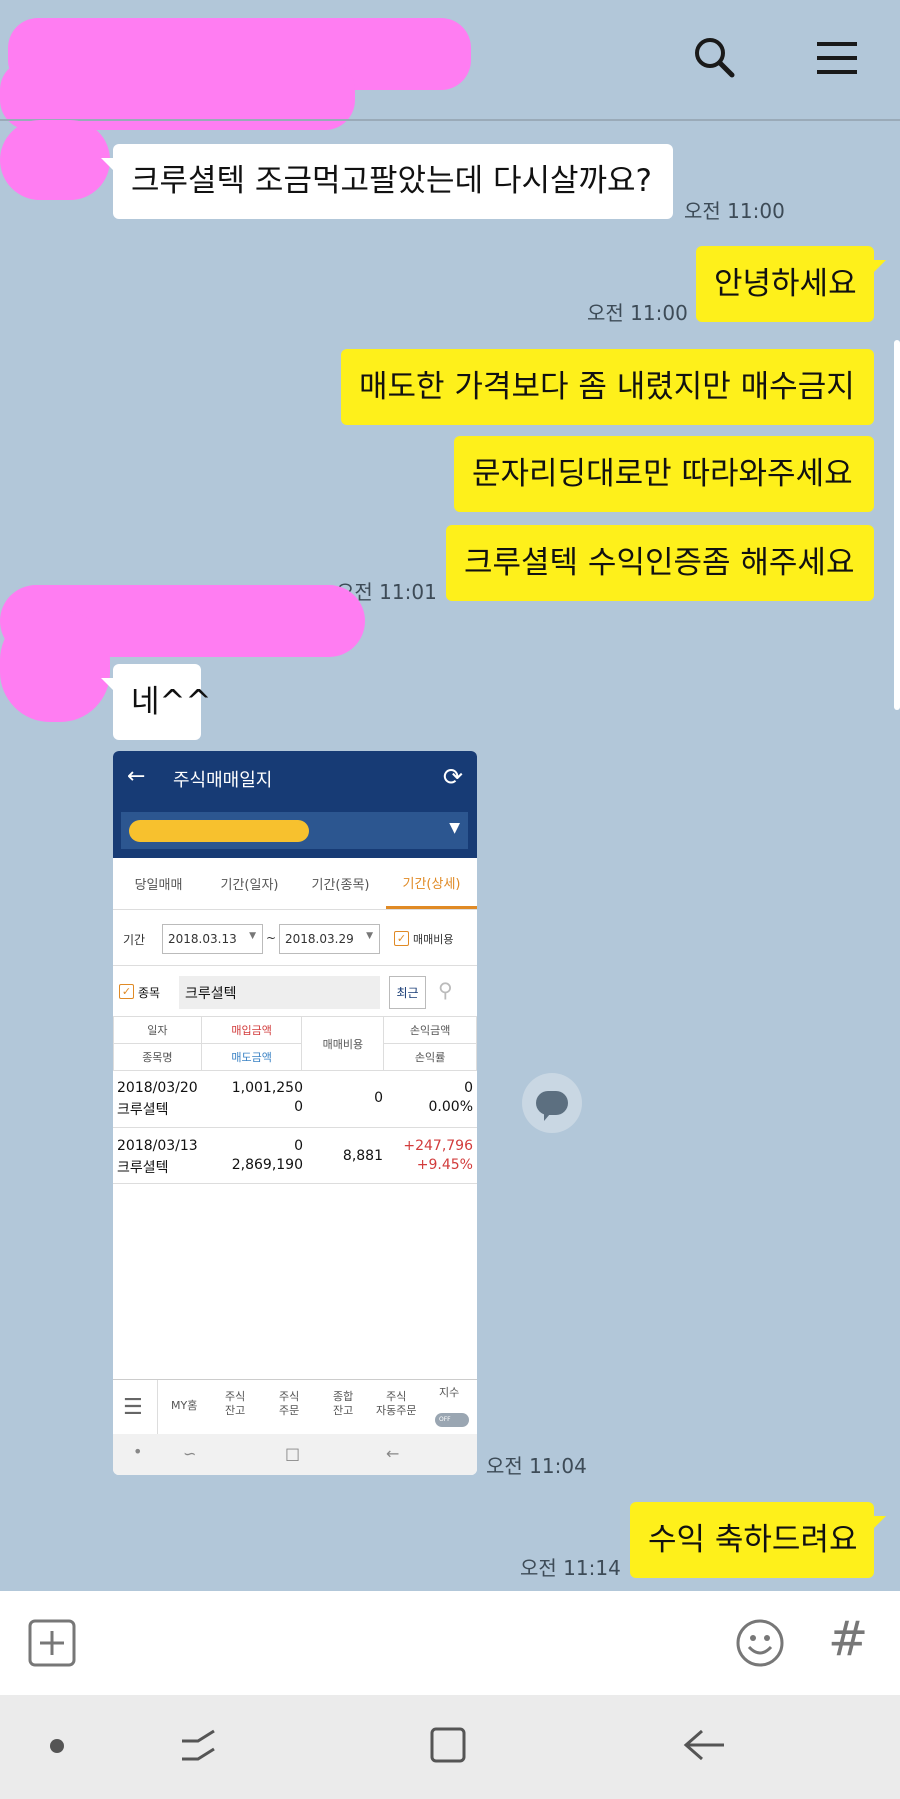  I want to click on account-select: ▼, so click(294, 830).